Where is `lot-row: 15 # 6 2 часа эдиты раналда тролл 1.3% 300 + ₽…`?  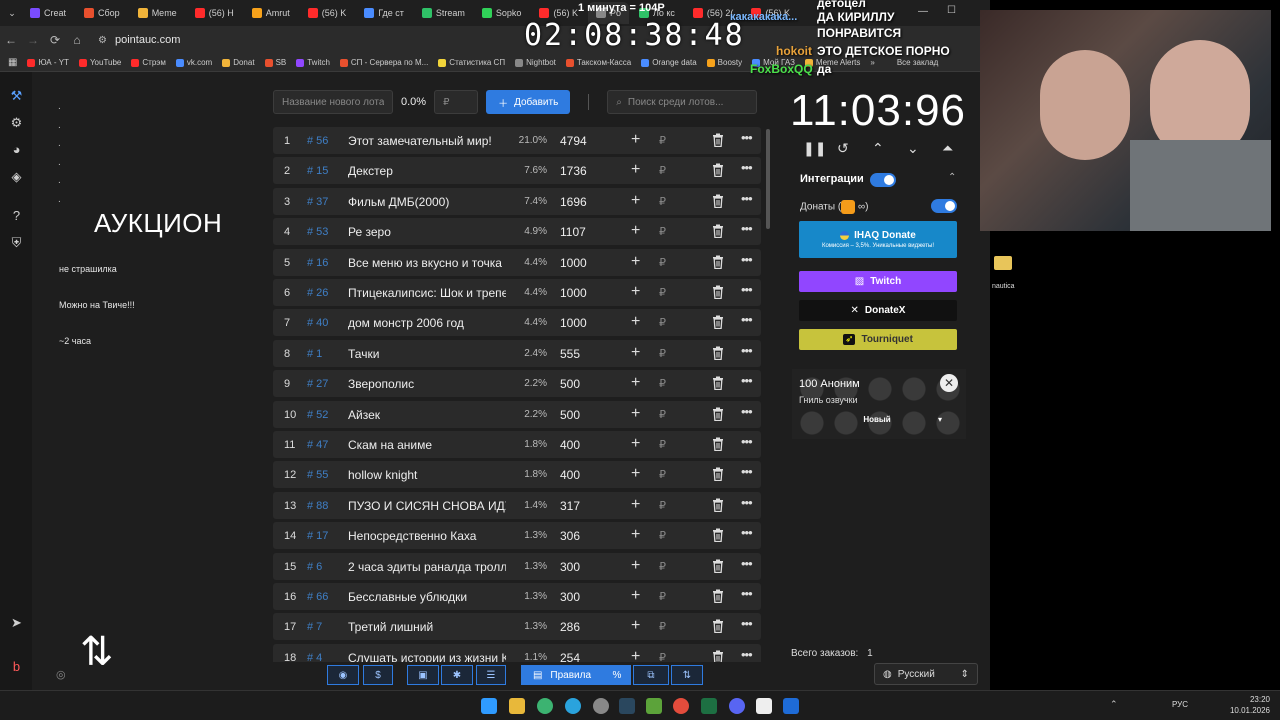 lot-row: 15 # 6 2 часа эдиты раналда тролл 1.3% 300 + ₽… is located at coordinates (517, 566).